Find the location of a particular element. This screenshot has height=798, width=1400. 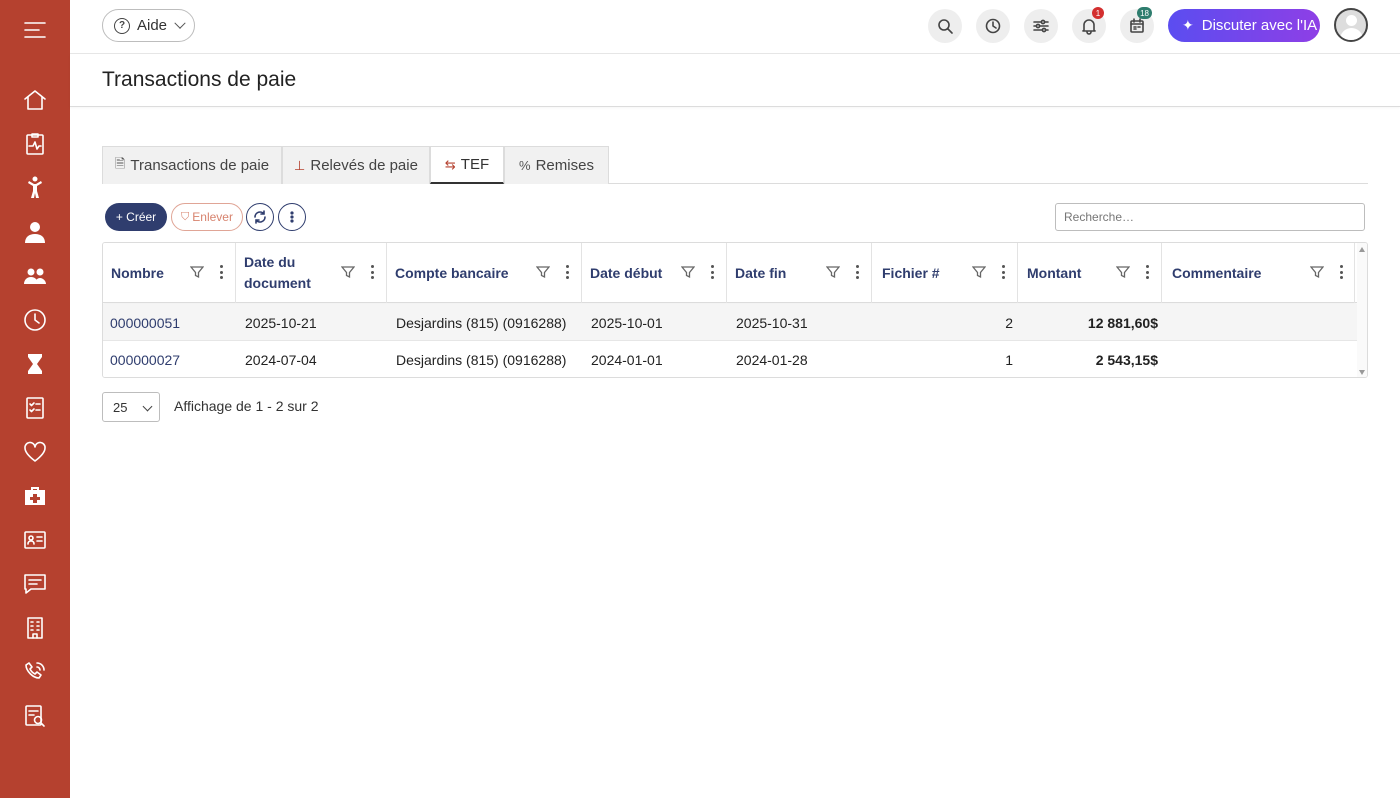

ai-chat-button: ✦ Discuter avec l'IA is located at coordinates (1244, 25).